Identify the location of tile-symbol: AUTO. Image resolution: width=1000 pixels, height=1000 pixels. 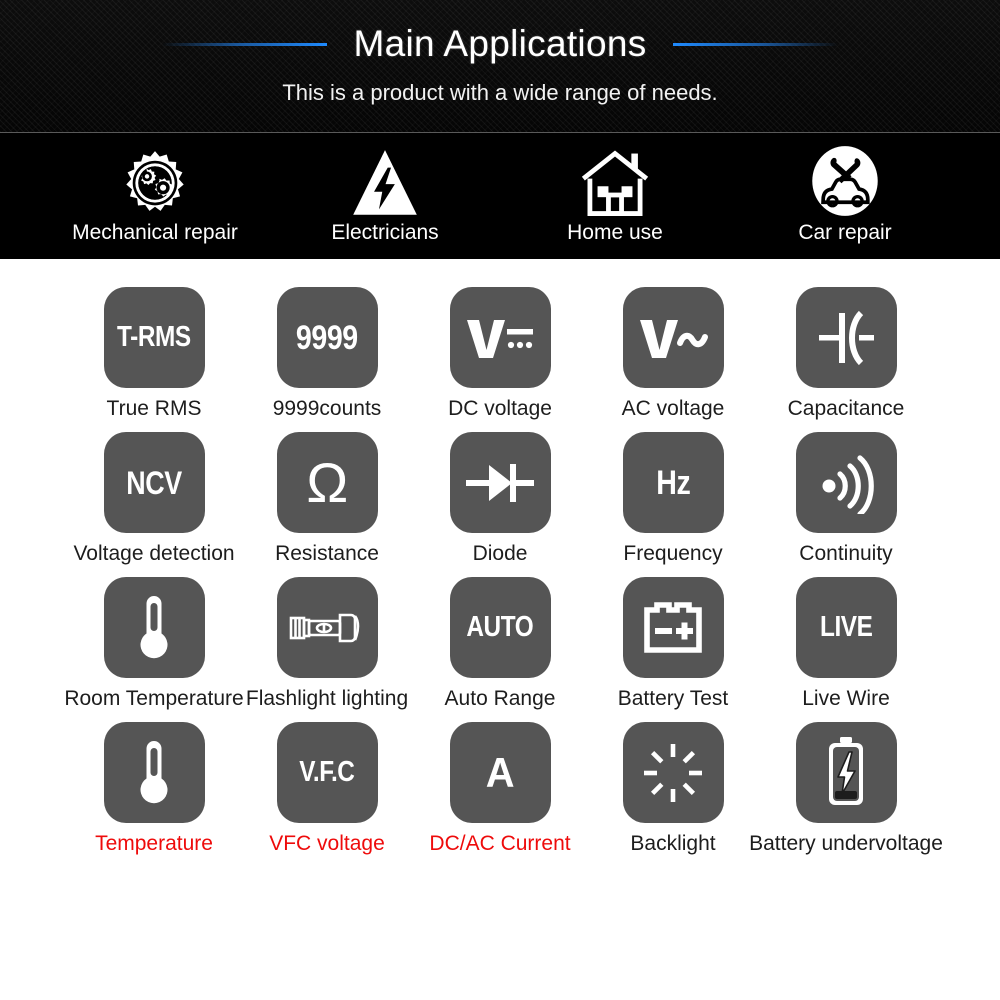
(500, 627).